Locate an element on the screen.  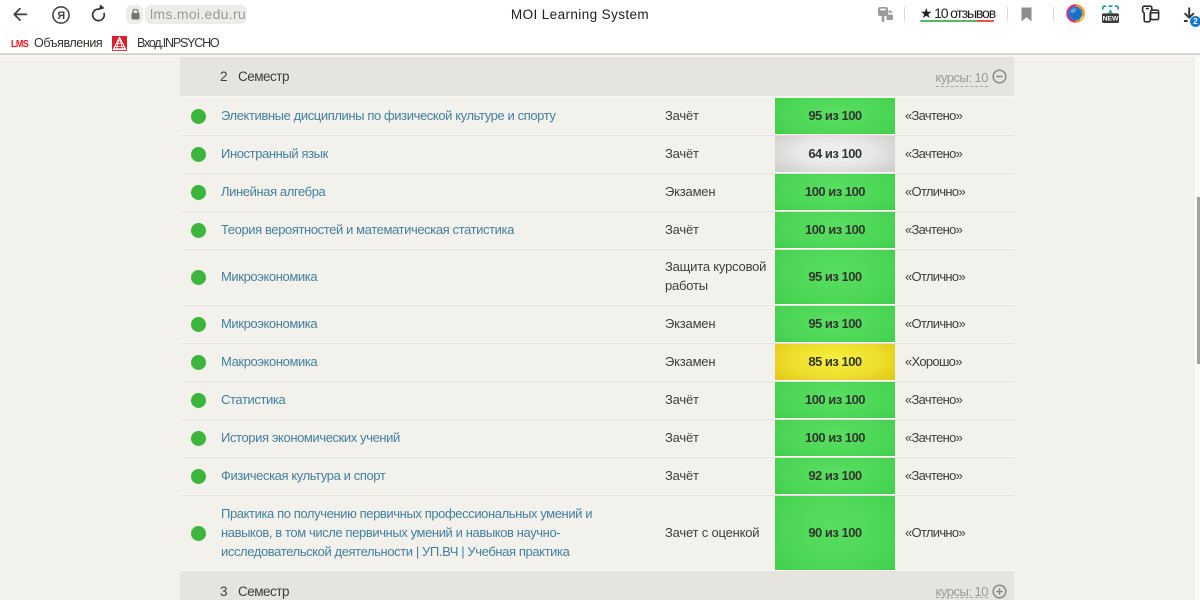
svg-text: NEW is located at coordinates (1111, 19).